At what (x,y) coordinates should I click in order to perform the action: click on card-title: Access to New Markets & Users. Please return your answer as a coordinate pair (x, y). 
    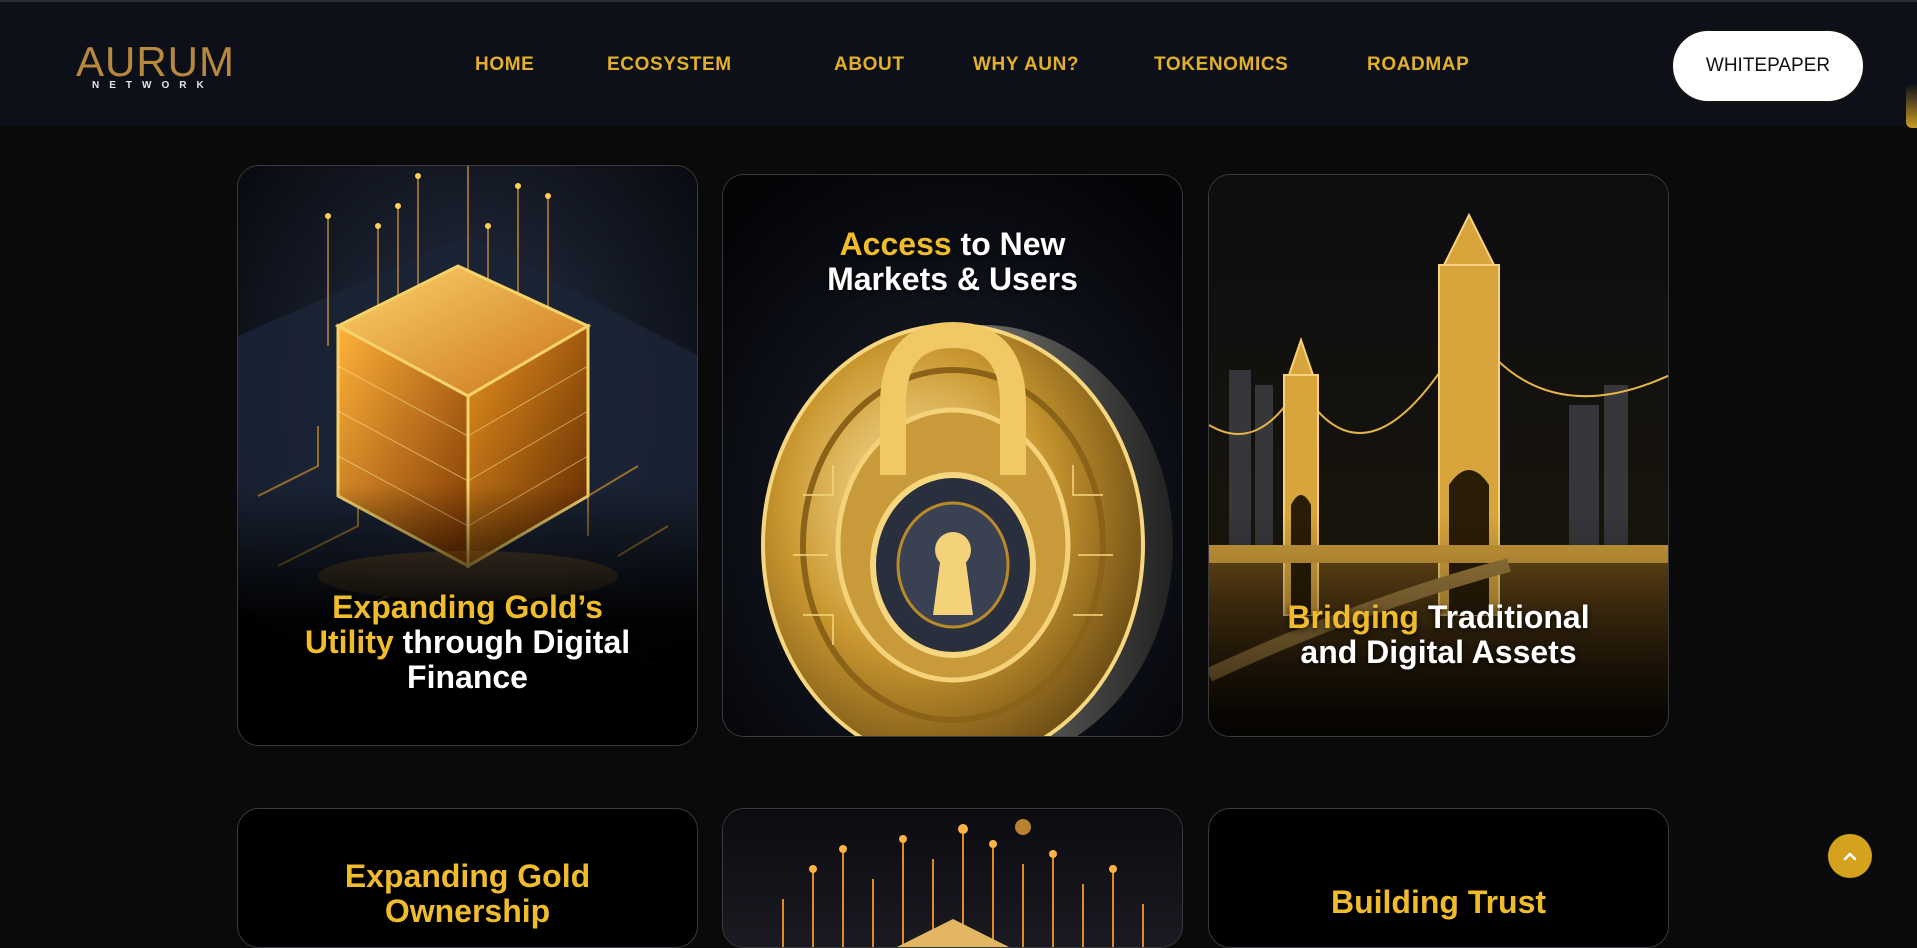
    Looking at the image, I should click on (952, 262).